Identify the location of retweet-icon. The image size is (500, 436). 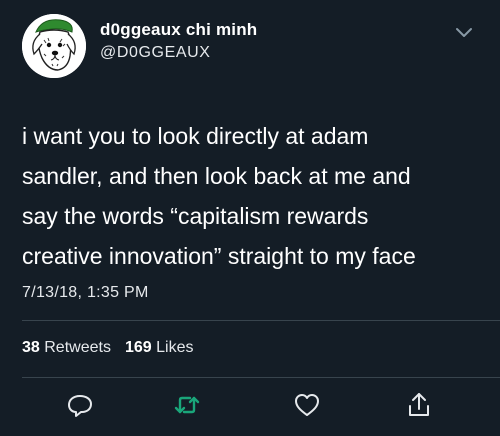
(187, 405).